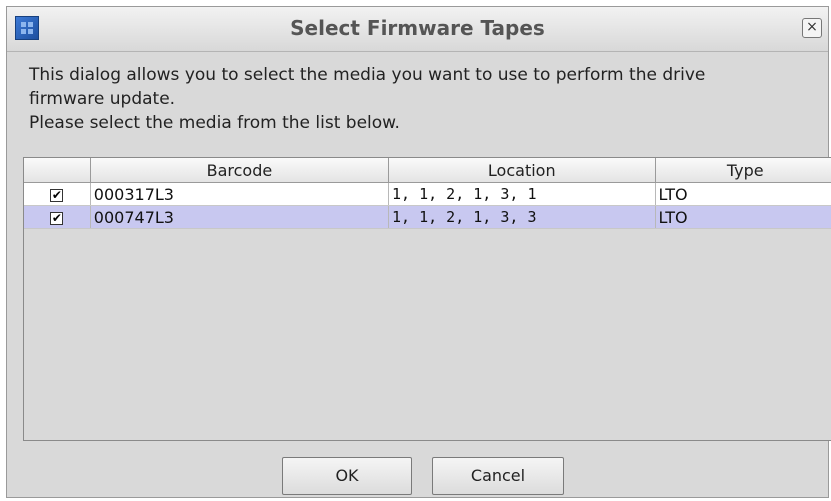  Describe the element at coordinates (239, 170) in the screenshot. I see `column-header-barcode: Barcode` at that location.